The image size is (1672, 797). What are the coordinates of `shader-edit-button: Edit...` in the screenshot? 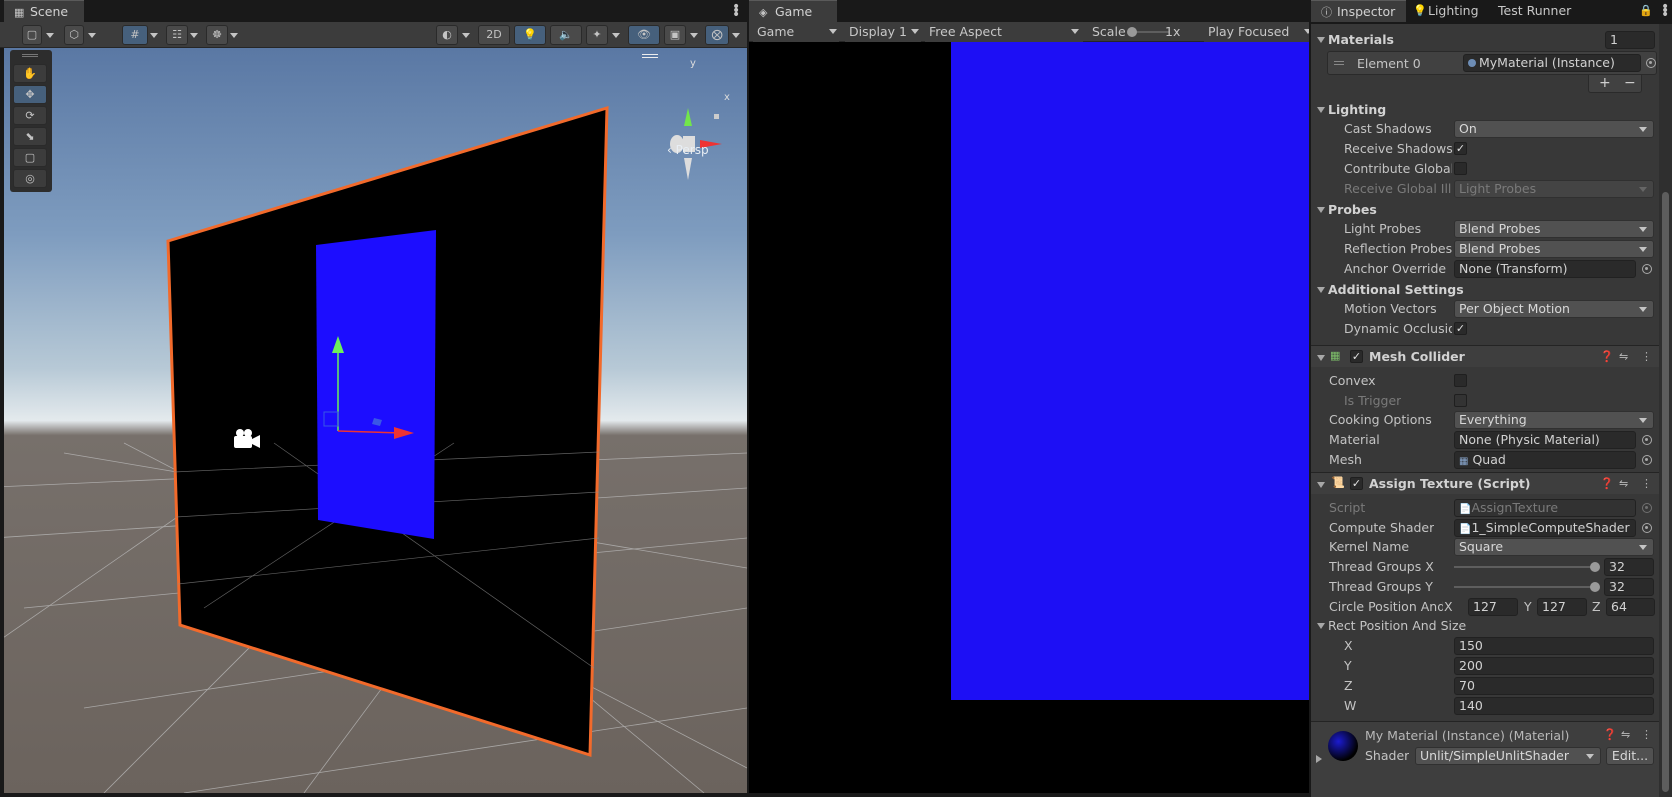 It's located at (1630, 756).